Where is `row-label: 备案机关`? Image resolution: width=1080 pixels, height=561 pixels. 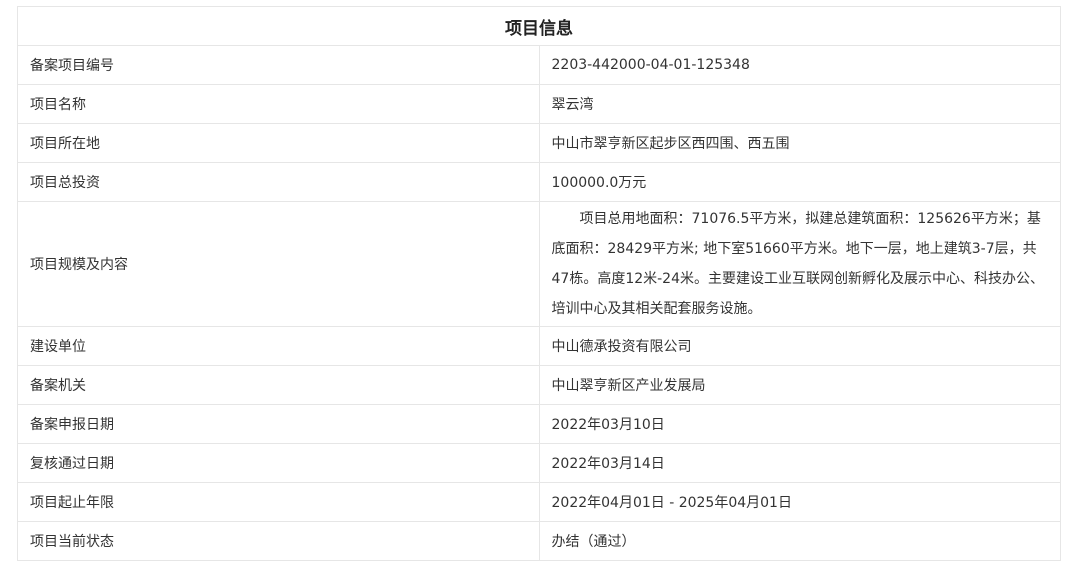
row-label: 备案机关 is located at coordinates (278, 385).